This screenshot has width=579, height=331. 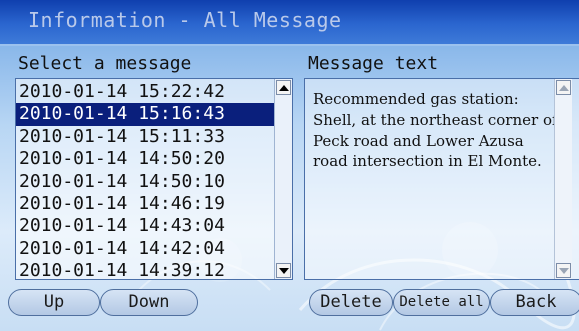 I want to click on message-list-item: 2010-01-14 15:22:42, so click(x=145, y=92).